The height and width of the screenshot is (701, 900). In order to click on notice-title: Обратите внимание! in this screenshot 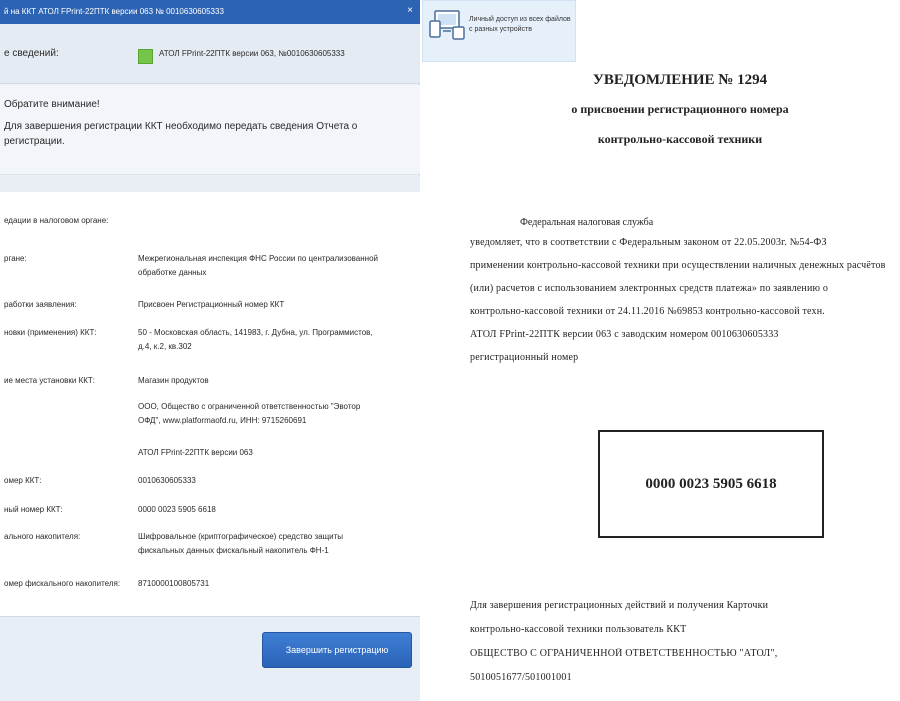, I will do `click(52, 104)`.